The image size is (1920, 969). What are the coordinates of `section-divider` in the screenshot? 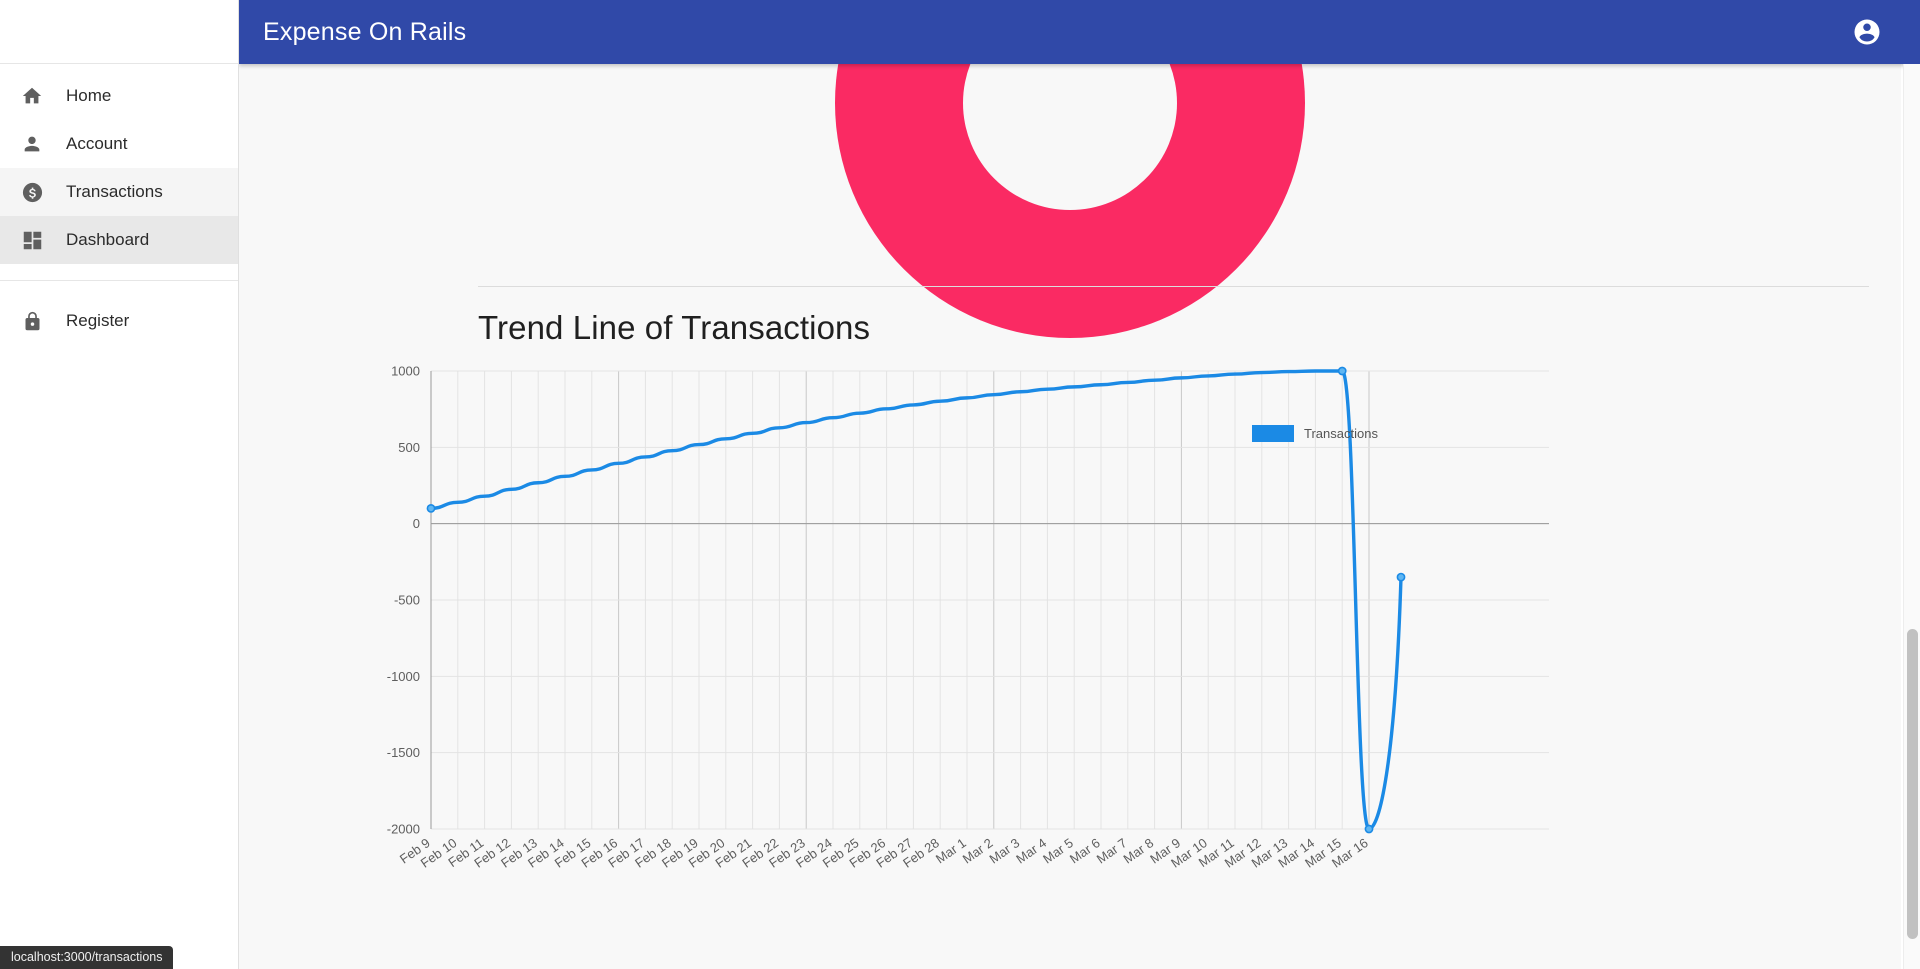 It's located at (1173, 286).